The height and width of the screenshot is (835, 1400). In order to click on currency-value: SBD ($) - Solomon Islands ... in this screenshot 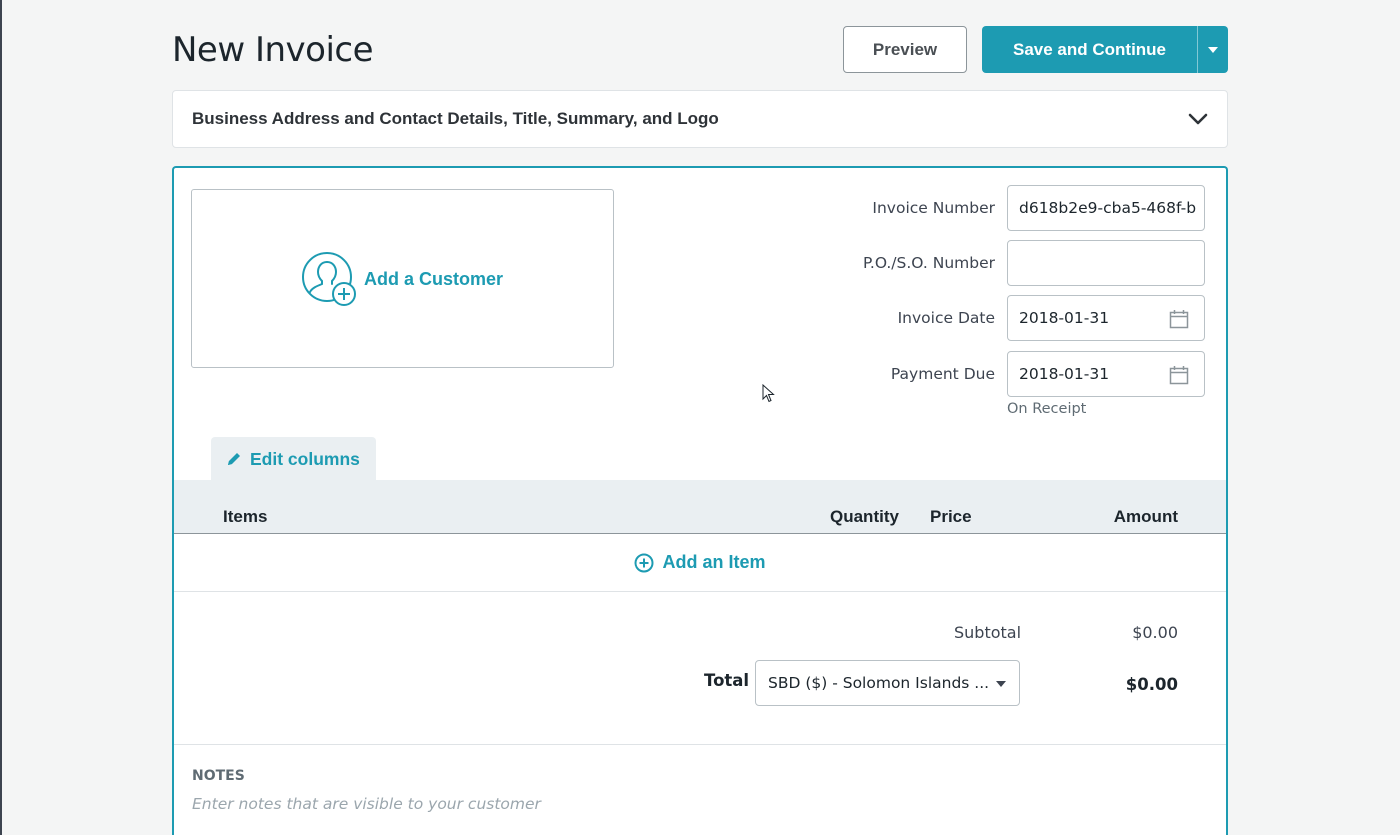, I will do `click(879, 683)`.